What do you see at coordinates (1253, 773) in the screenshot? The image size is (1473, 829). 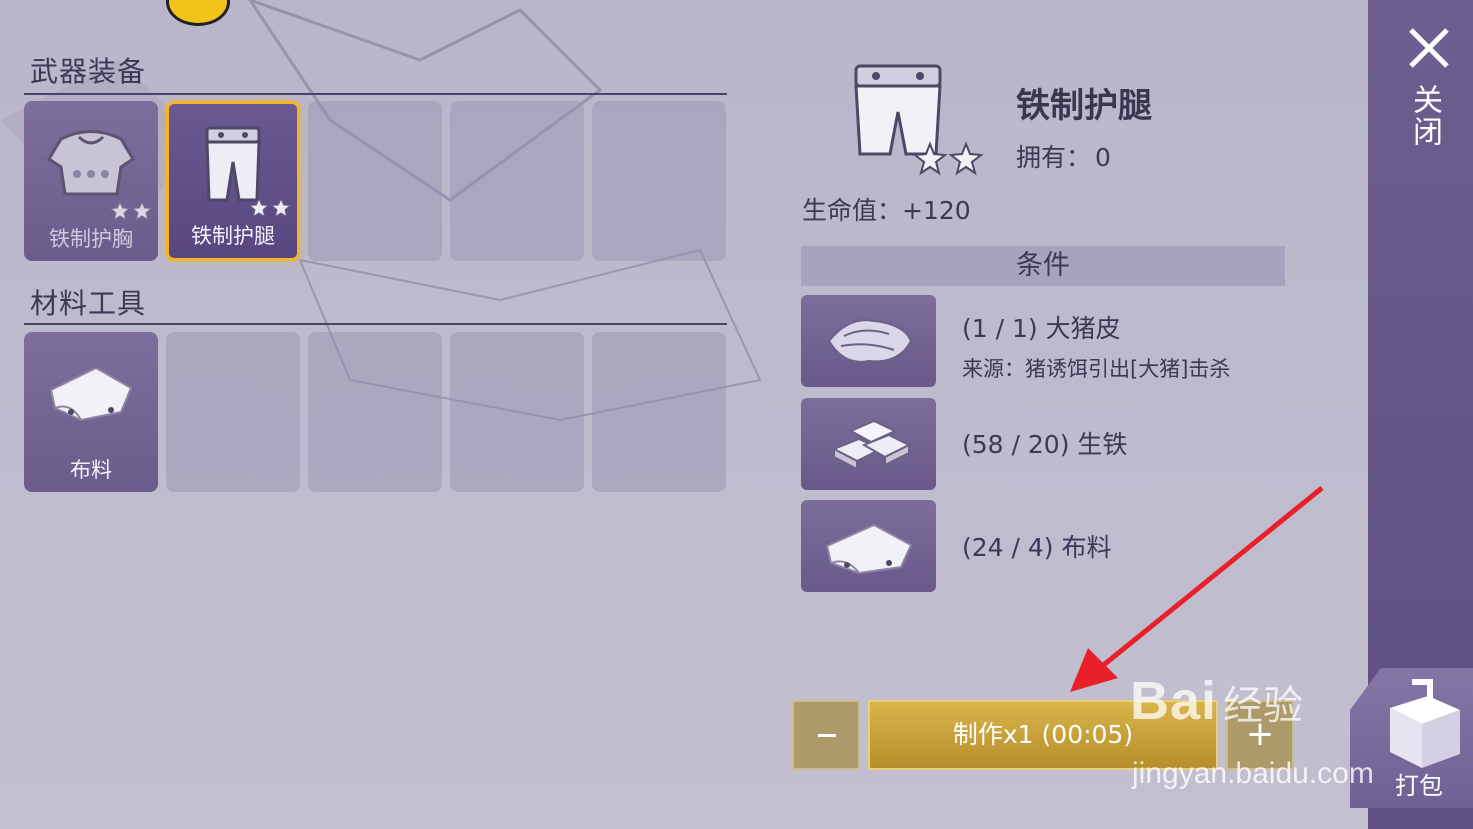 I see `watermark-url: jingyan.baidu.com` at bounding box center [1253, 773].